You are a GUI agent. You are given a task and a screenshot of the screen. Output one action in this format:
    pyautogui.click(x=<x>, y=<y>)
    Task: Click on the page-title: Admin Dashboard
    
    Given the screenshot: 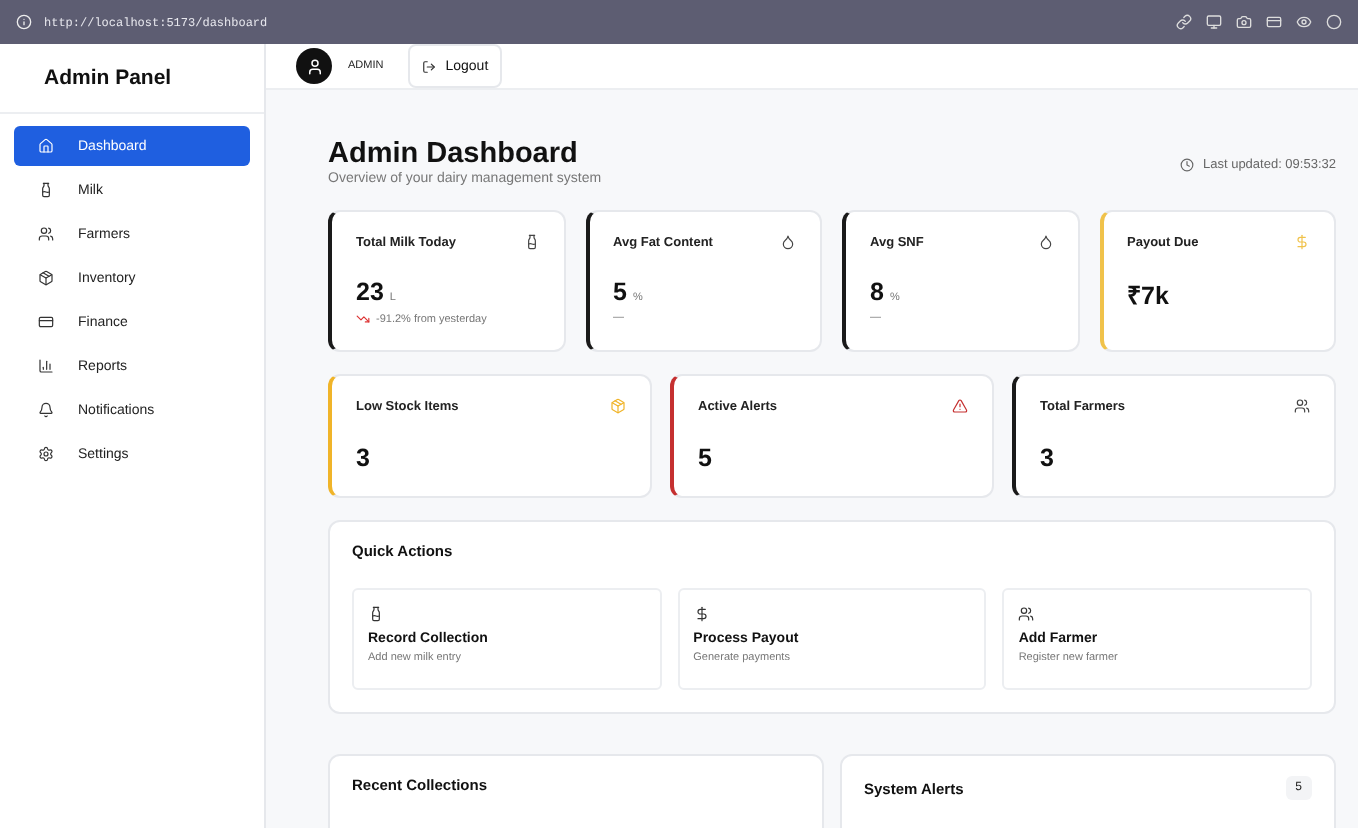 What is the action you would take?
    pyautogui.click(x=454, y=154)
    